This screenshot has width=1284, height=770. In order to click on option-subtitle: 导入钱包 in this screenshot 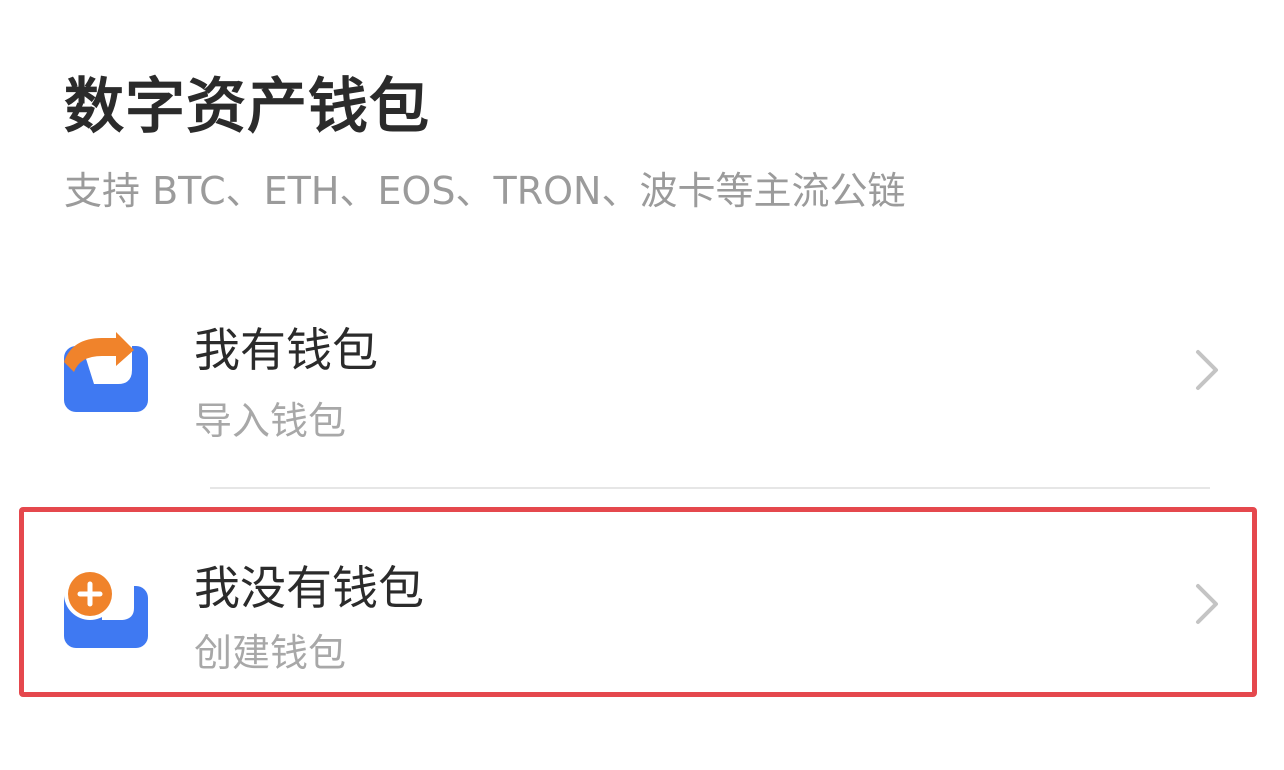, I will do `click(270, 421)`.